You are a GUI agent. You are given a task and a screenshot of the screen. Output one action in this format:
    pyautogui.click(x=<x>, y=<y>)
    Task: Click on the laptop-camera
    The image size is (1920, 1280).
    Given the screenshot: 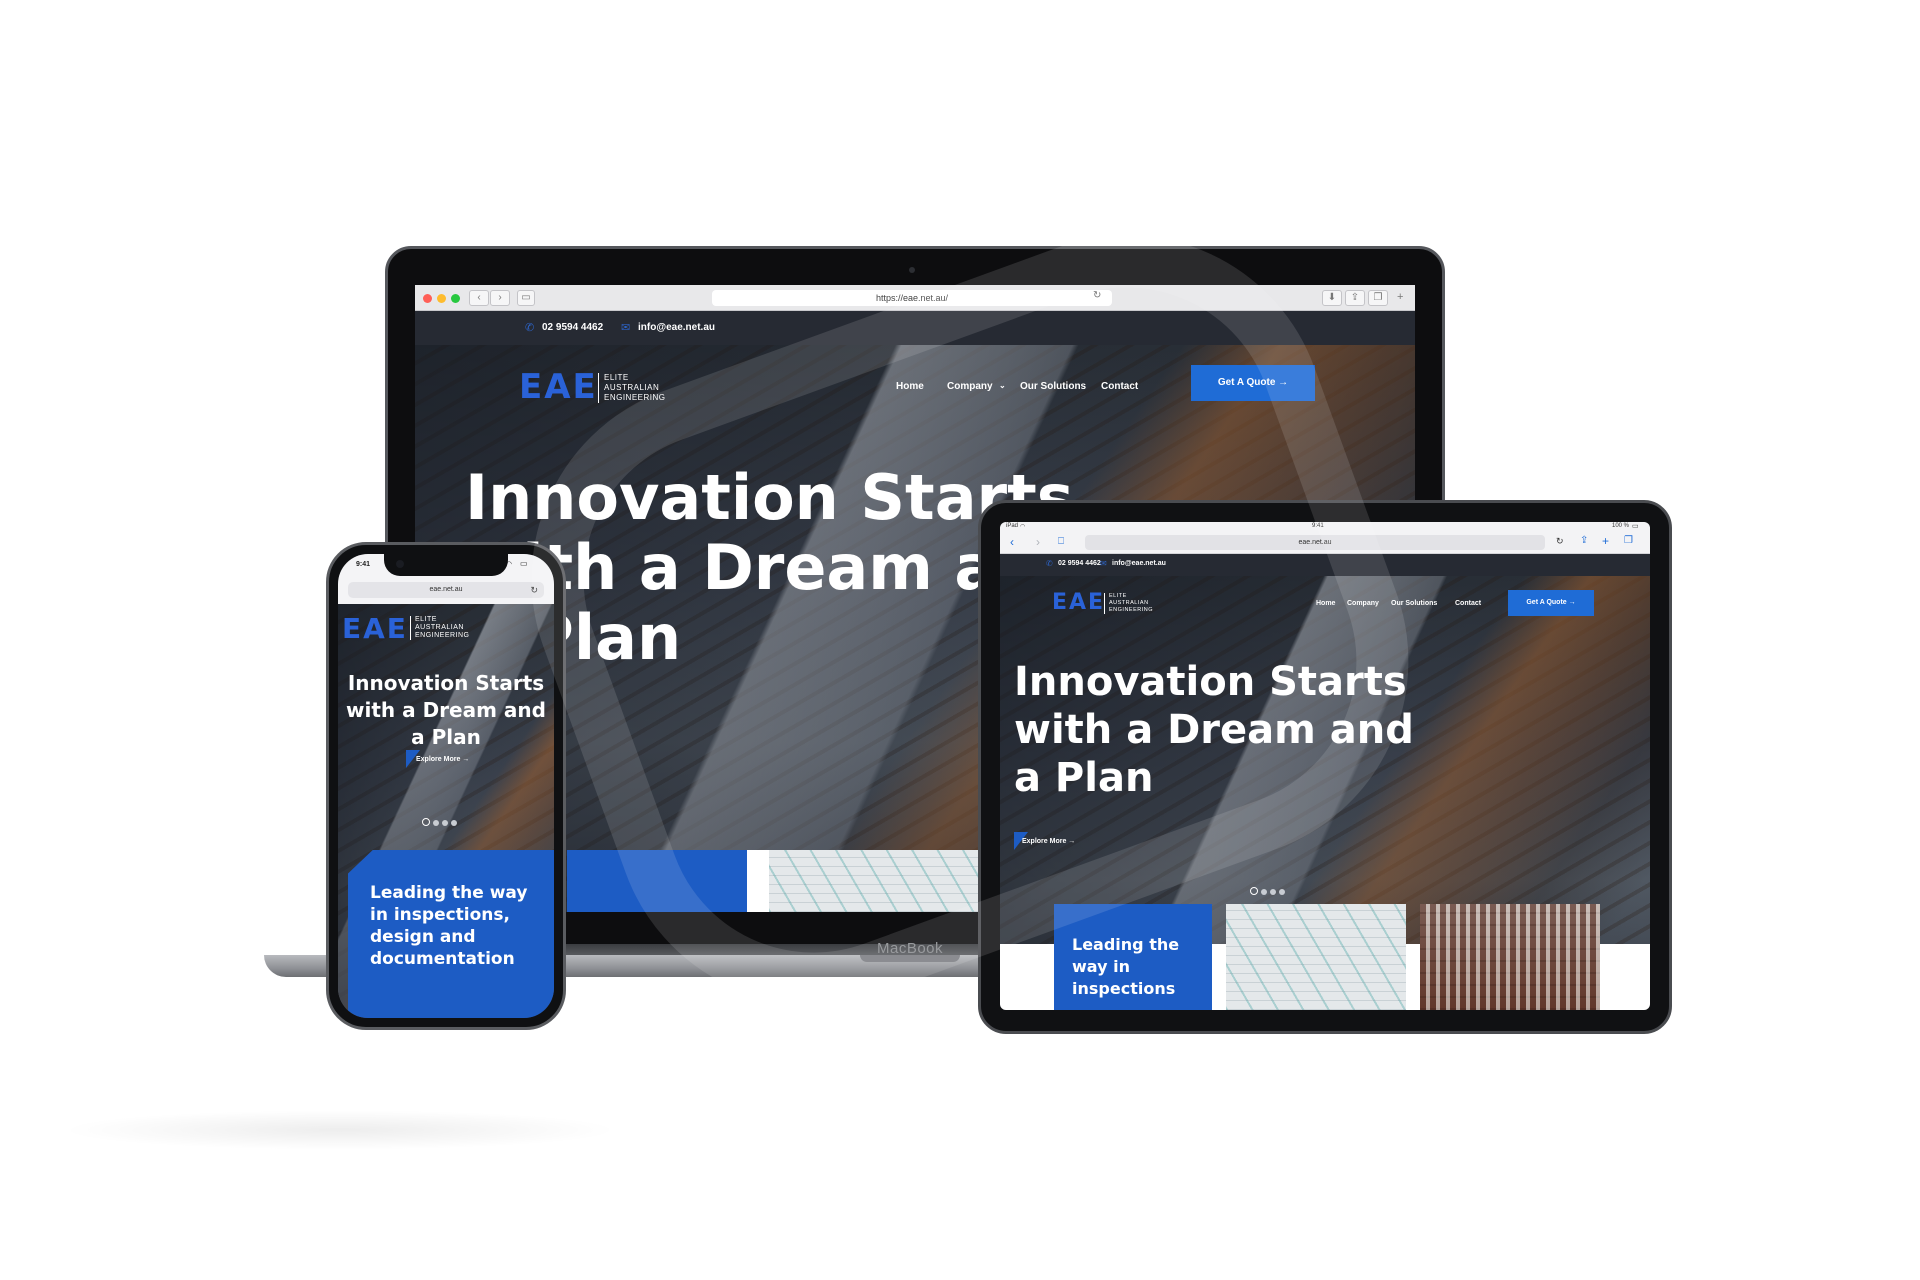 What is the action you would take?
    pyautogui.click(x=912, y=270)
    